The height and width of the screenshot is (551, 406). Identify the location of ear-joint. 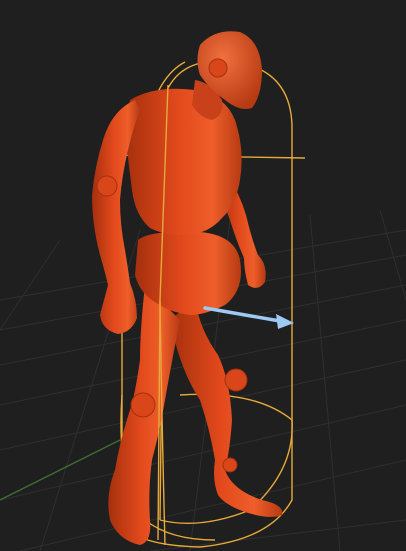
(218, 68).